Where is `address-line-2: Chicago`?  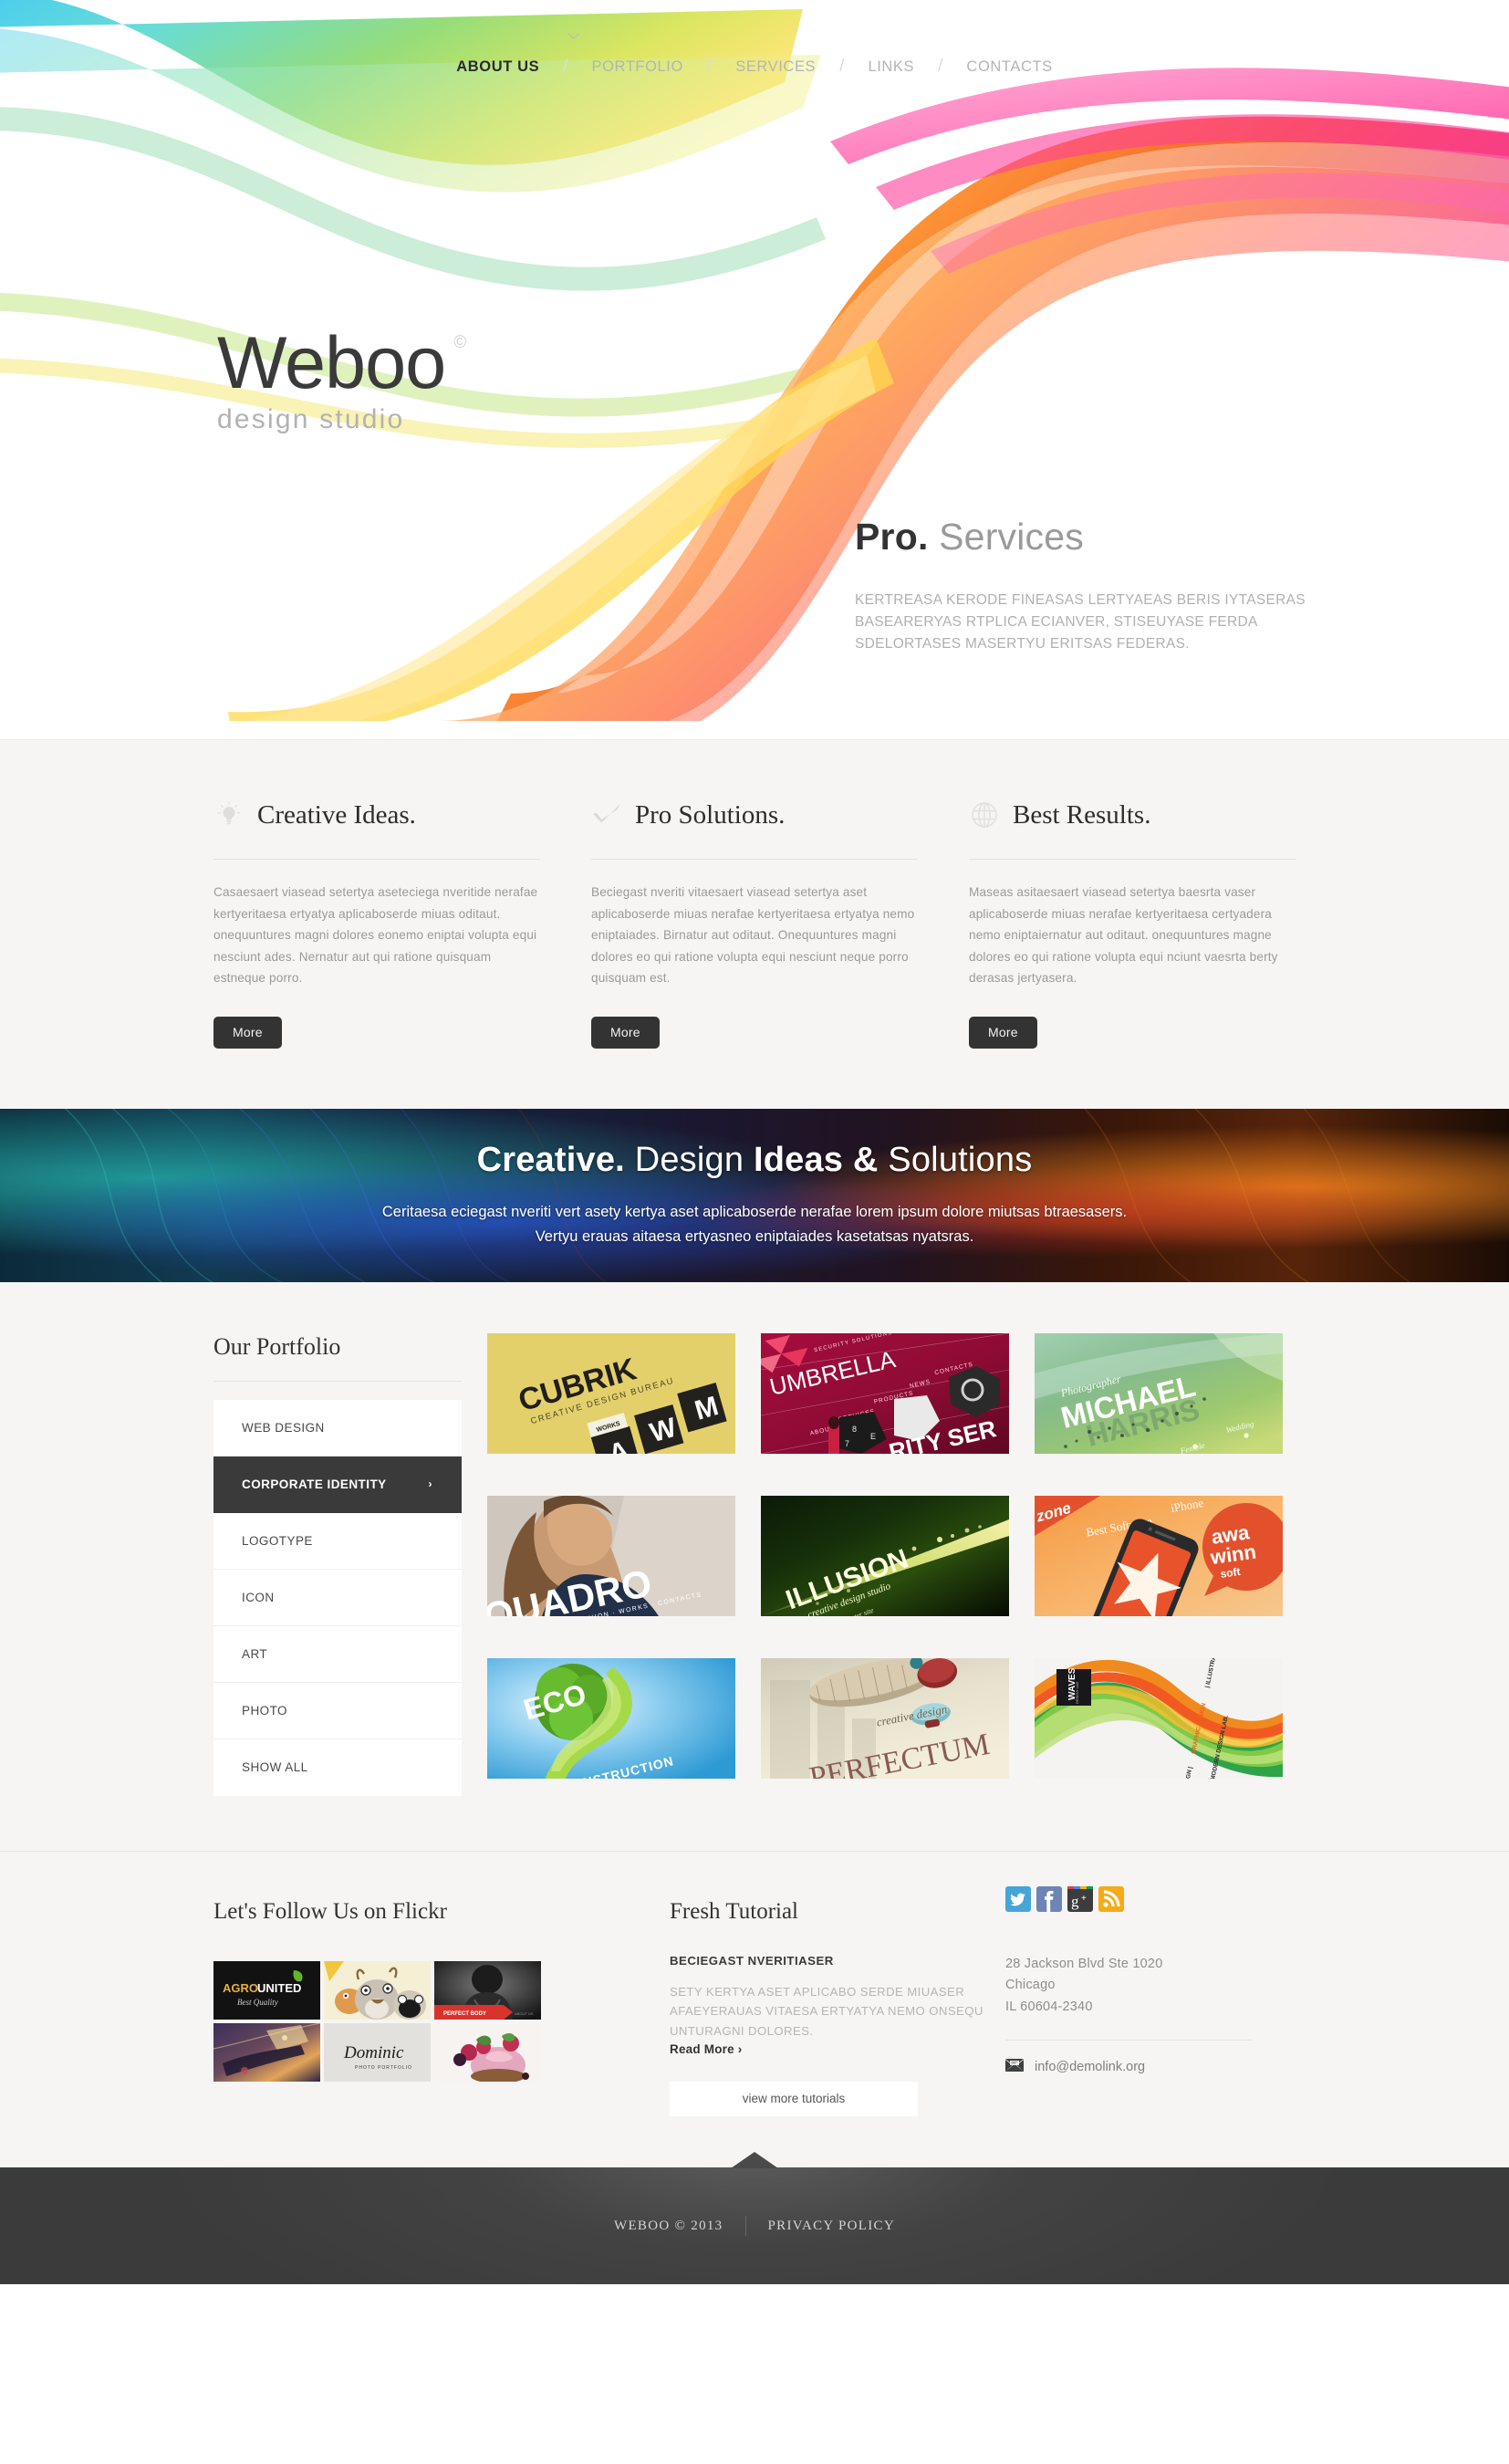
address-line-2: Chicago is located at coordinates (1030, 1985).